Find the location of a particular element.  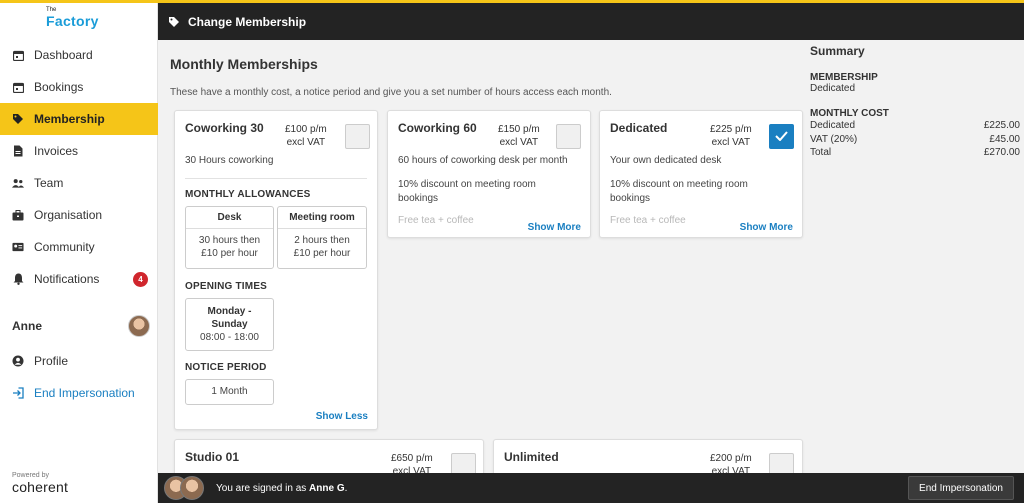

sign-in-icon is located at coordinates (18, 393).